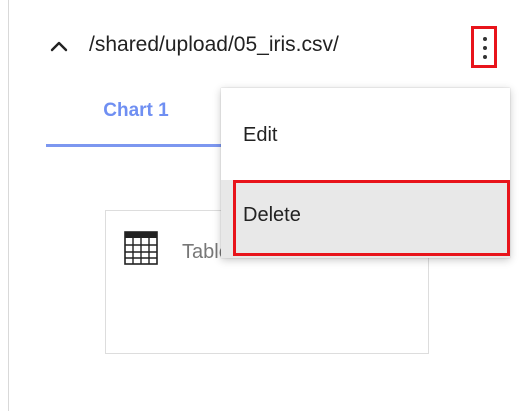 The width and height of the screenshot is (521, 411). Describe the element at coordinates (136, 145) in the screenshot. I see `active-tab-indicator` at that location.